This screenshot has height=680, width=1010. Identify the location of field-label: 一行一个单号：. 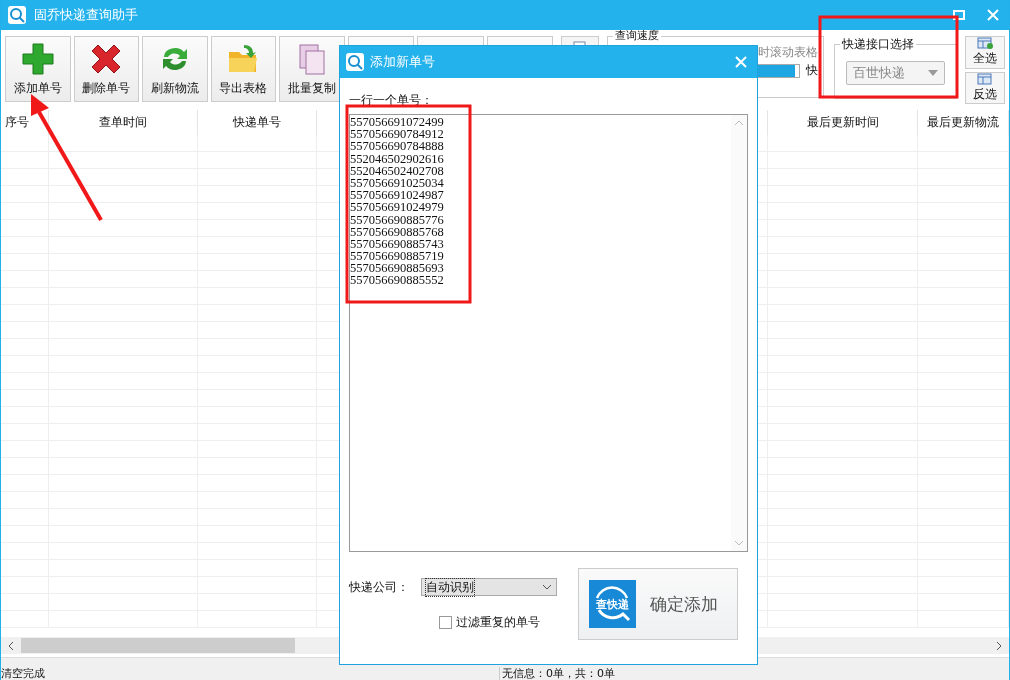
(391, 100).